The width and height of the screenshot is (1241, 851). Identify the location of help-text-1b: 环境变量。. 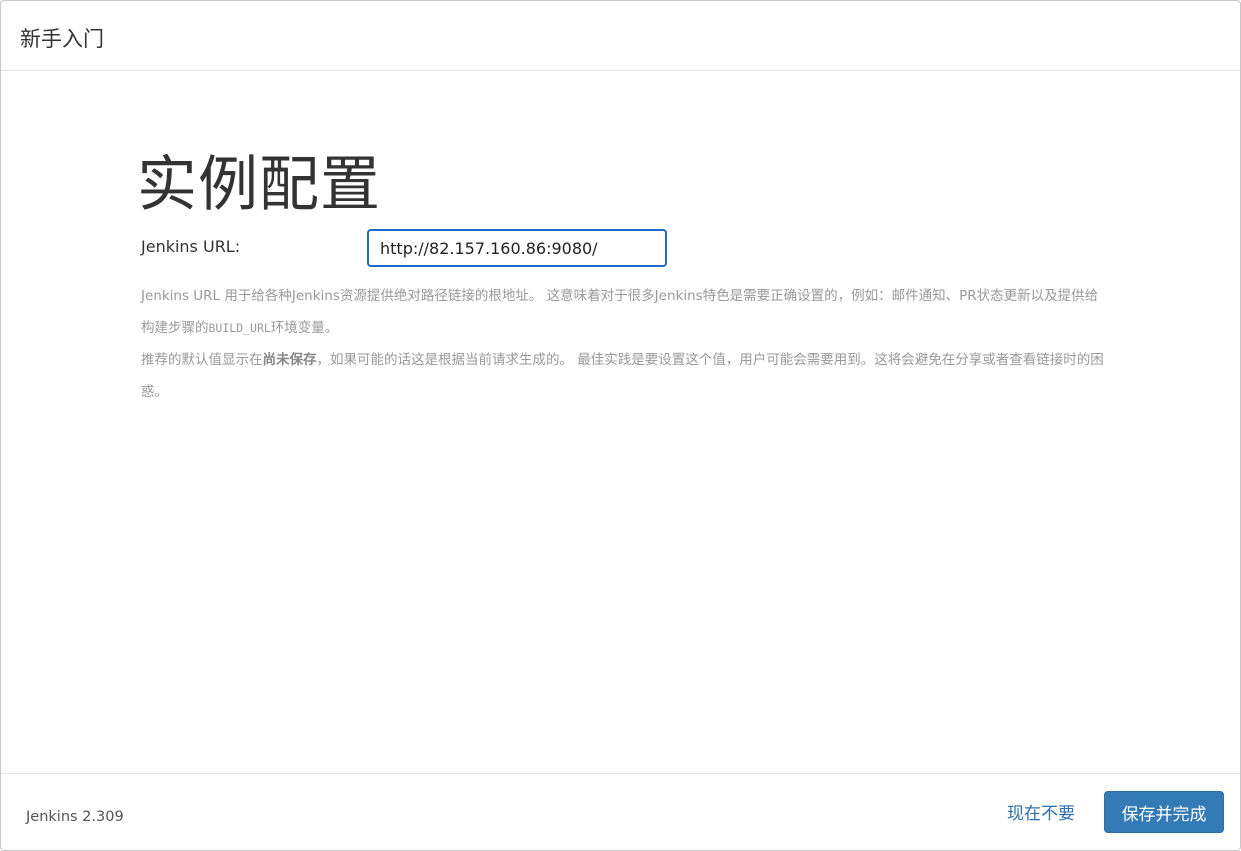
(304, 328).